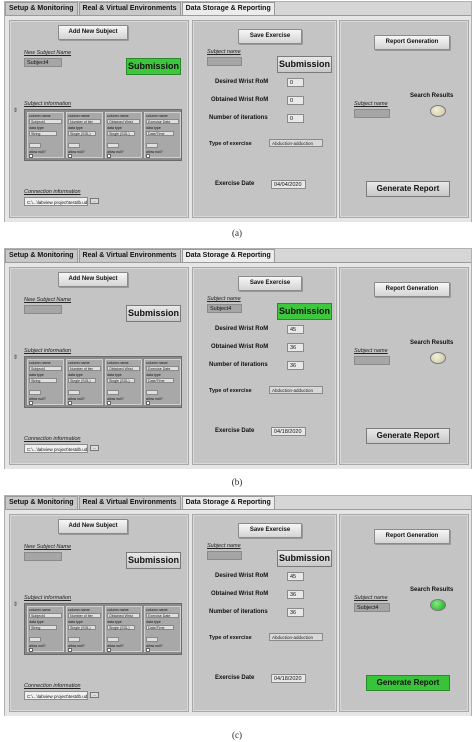 This screenshot has height=742, width=474. What do you see at coordinates (295, 100) in the screenshot?
I see `obtained-wrist-rom-input: 0` at bounding box center [295, 100].